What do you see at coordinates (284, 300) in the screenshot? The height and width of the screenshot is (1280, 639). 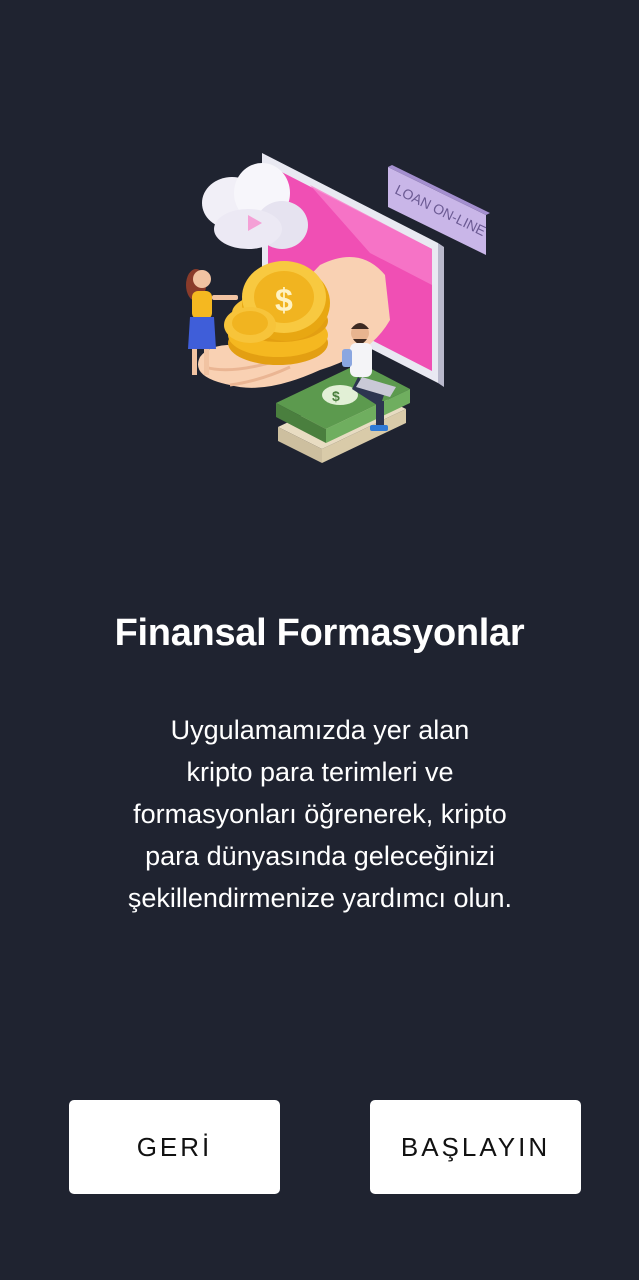 I see `dollar-sign: $` at bounding box center [284, 300].